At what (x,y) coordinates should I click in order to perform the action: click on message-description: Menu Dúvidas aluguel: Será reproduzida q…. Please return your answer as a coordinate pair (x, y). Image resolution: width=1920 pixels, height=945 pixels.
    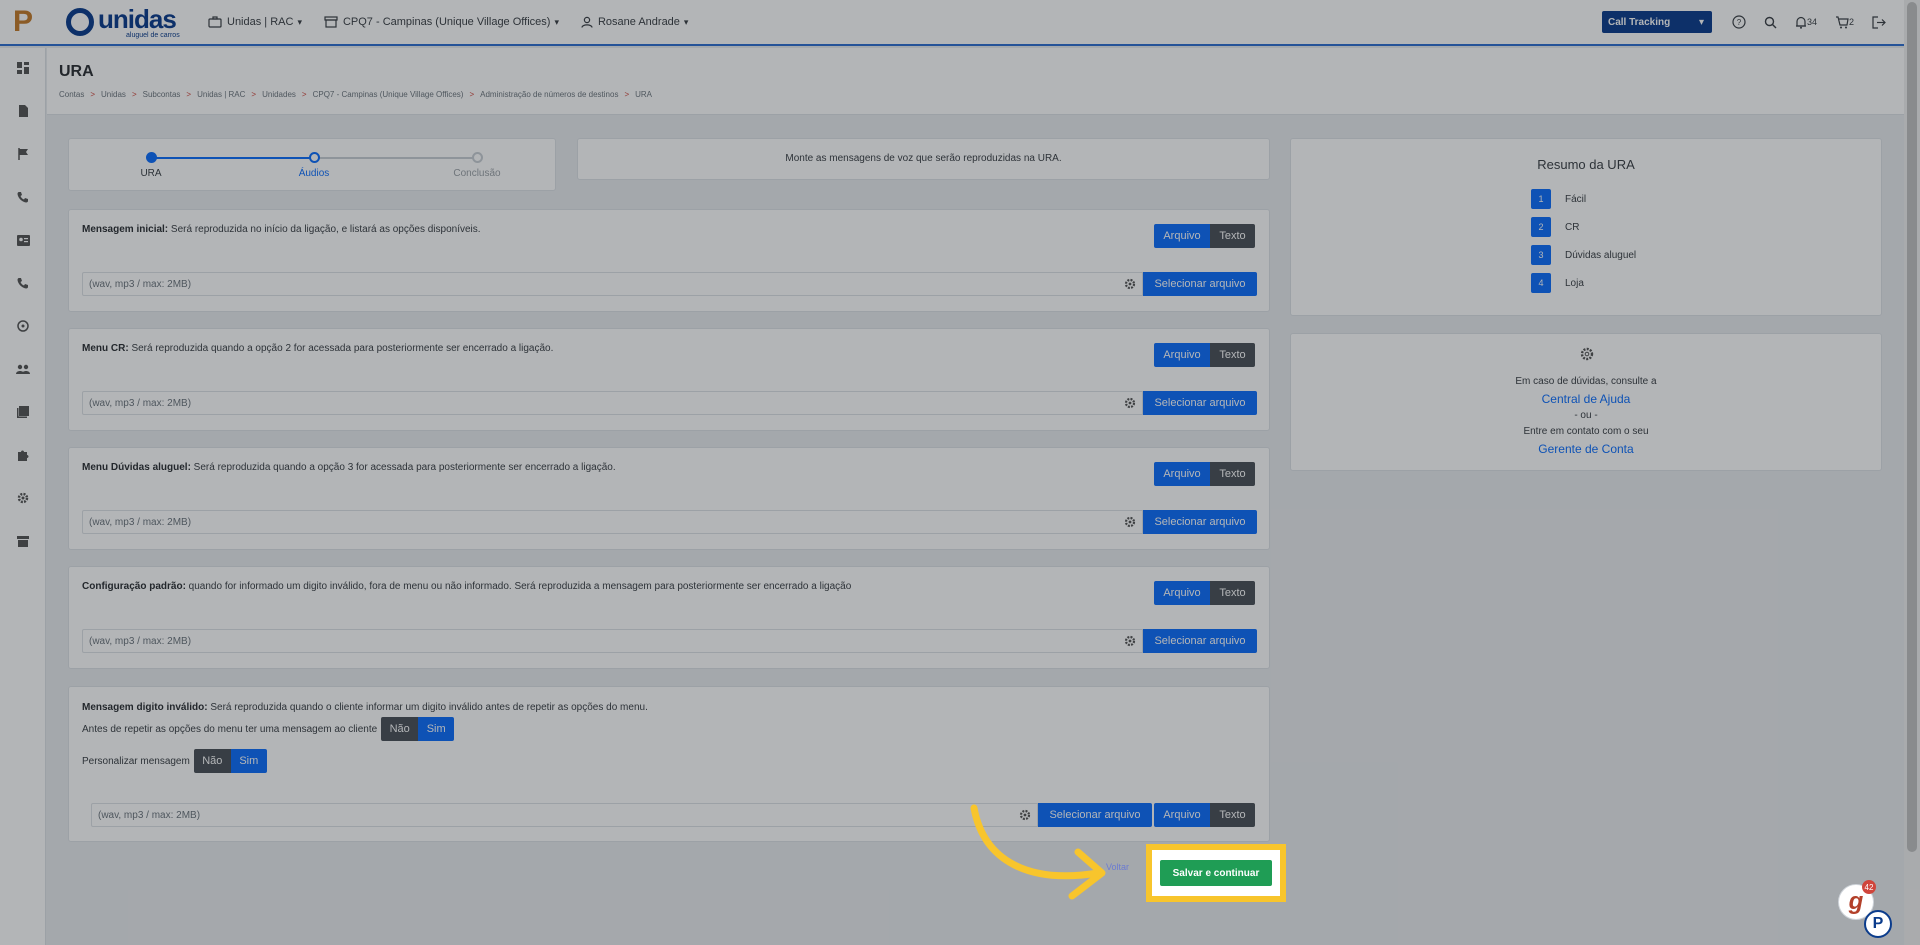
    Looking at the image, I should click on (349, 467).